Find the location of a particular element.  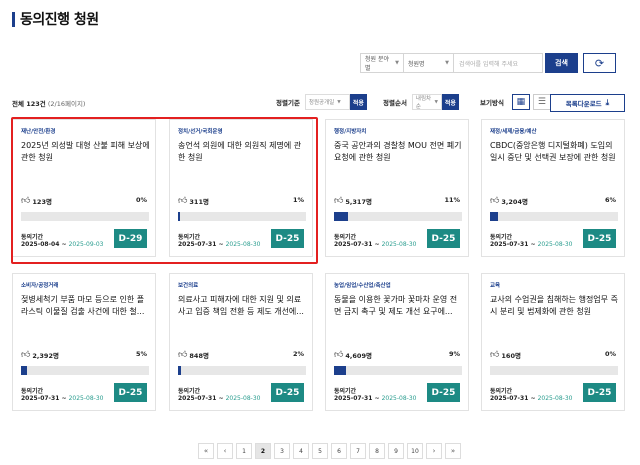

first-page-button: « is located at coordinates (206, 451).